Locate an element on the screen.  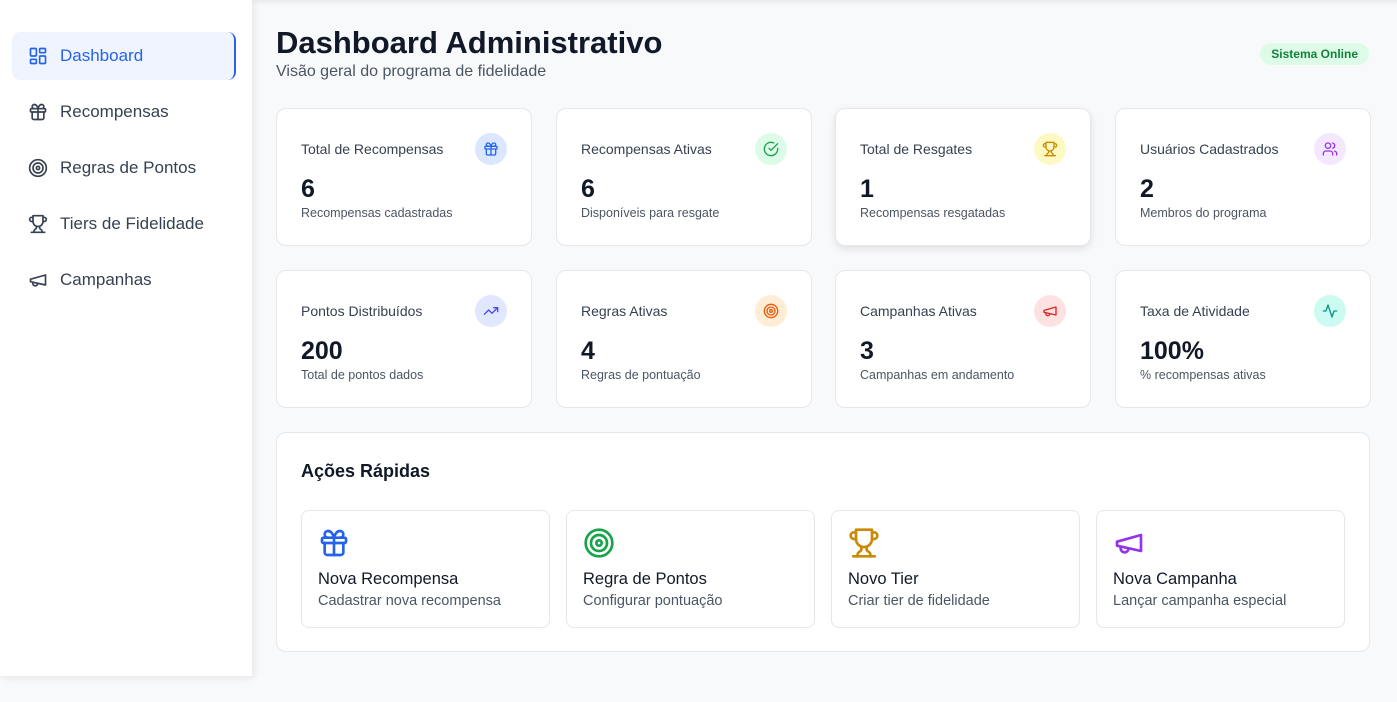
trending-up-icon is located at coordinates (491, 311).